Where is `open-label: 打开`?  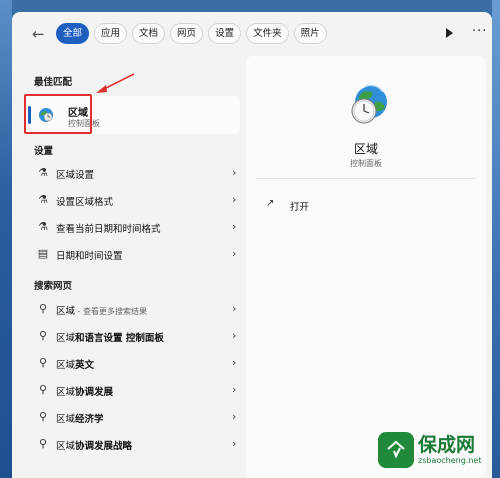 open-label: 打开 is located at coordinates (300, 207).